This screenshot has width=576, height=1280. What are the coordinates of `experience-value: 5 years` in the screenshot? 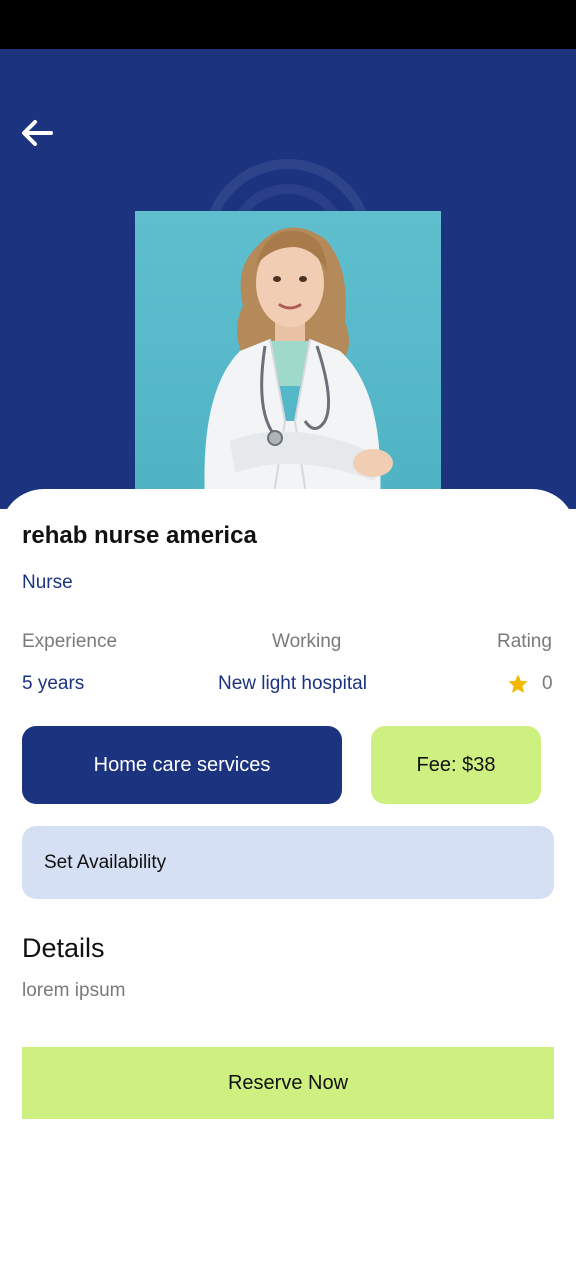 It's located at (53, 683).